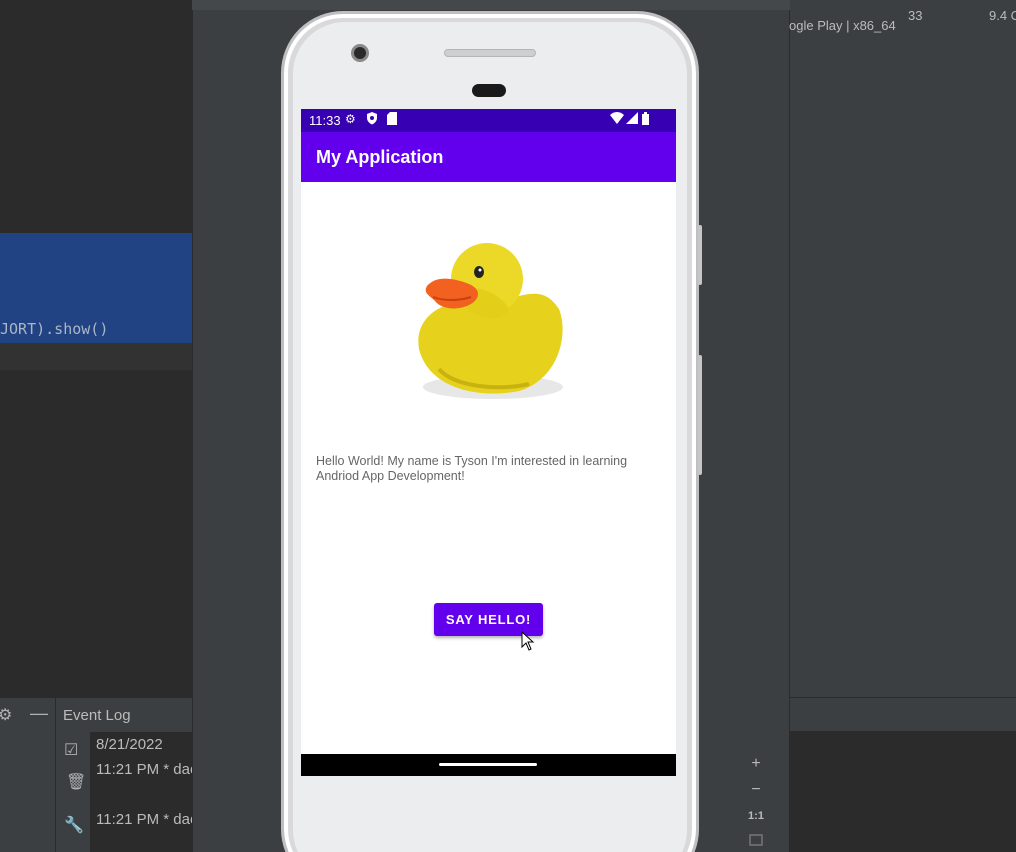 This screenshot has width=1016, height=852. Describe the element at coordinates (490, 321) in the screenshot. I see `rubber-duck-image` at that location.